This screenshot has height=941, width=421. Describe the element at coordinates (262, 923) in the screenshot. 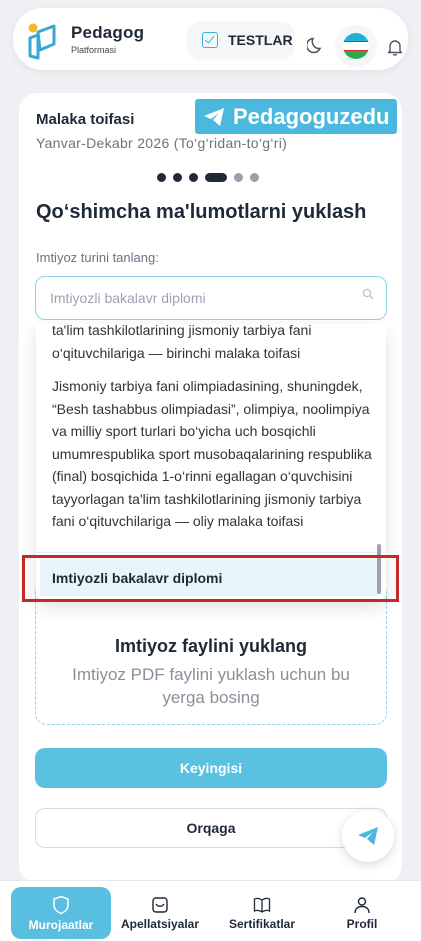

I see `nav-label: Sertifikatlar` at that location.